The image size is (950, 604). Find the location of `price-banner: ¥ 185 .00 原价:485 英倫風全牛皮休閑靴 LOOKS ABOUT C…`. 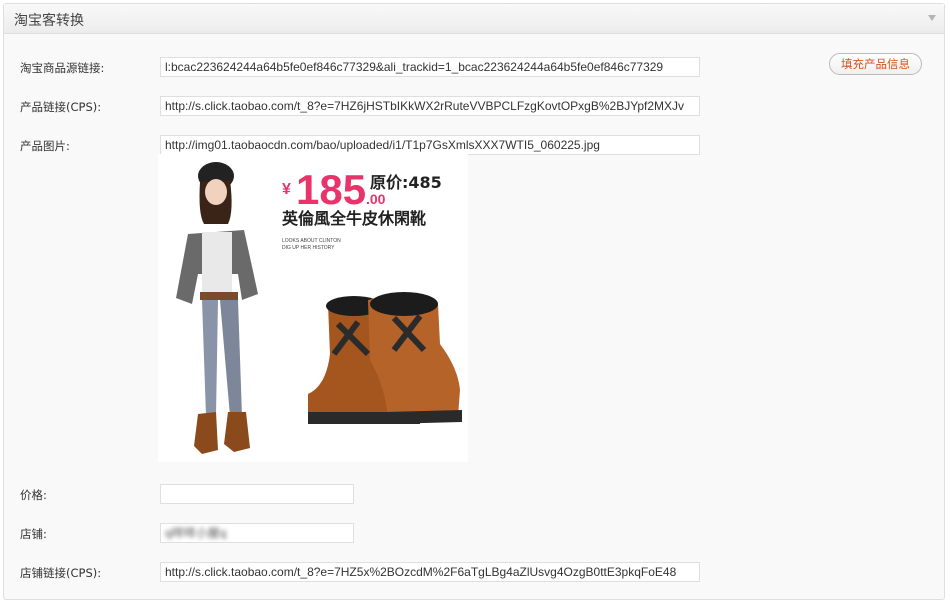

price-banner: ¥ 185 .00 原价:485 英倫風全牛皮休閑靴 LOOKS ABOUT C… is located at coordinates (361, 208).